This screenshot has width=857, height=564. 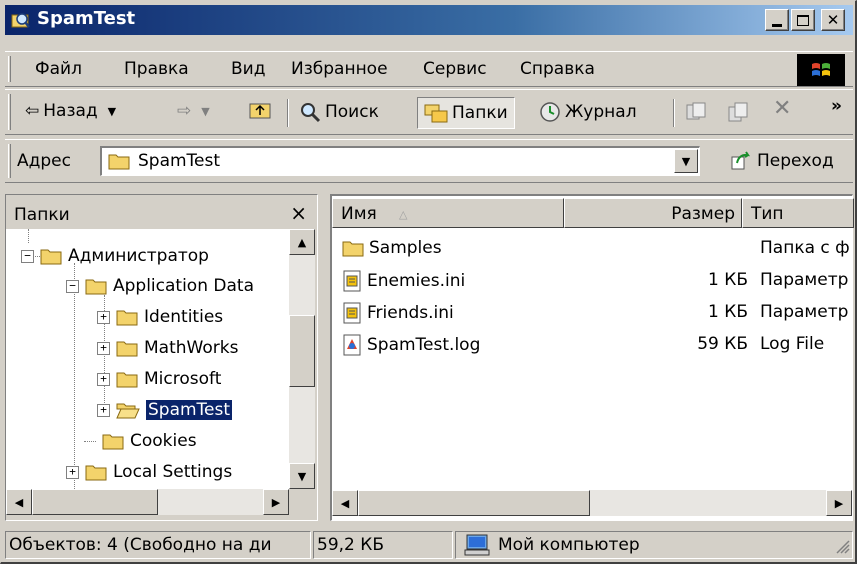 I want to click on tree-item-microsoft: + Microsoft, so click(x=159, y=379).